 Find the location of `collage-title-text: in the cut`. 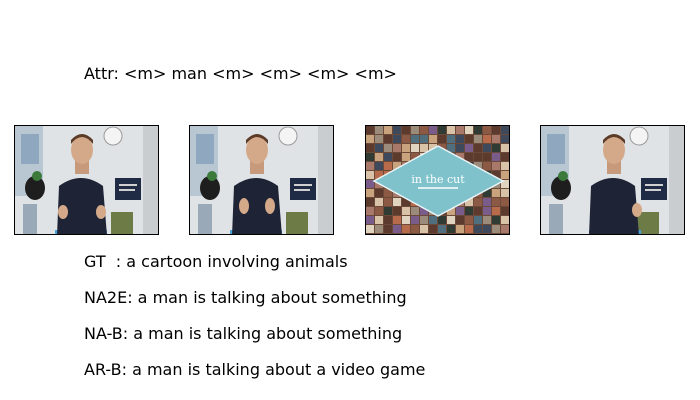

collage-title-text: in the cut is located at coordinates (438, 179).